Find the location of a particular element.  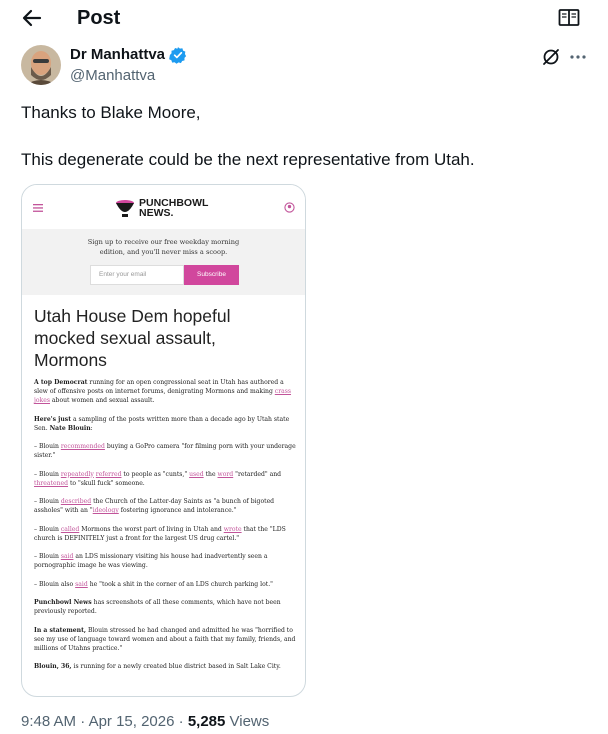

text-bold: Blouin, 36, is located at coordinates (53, 666).